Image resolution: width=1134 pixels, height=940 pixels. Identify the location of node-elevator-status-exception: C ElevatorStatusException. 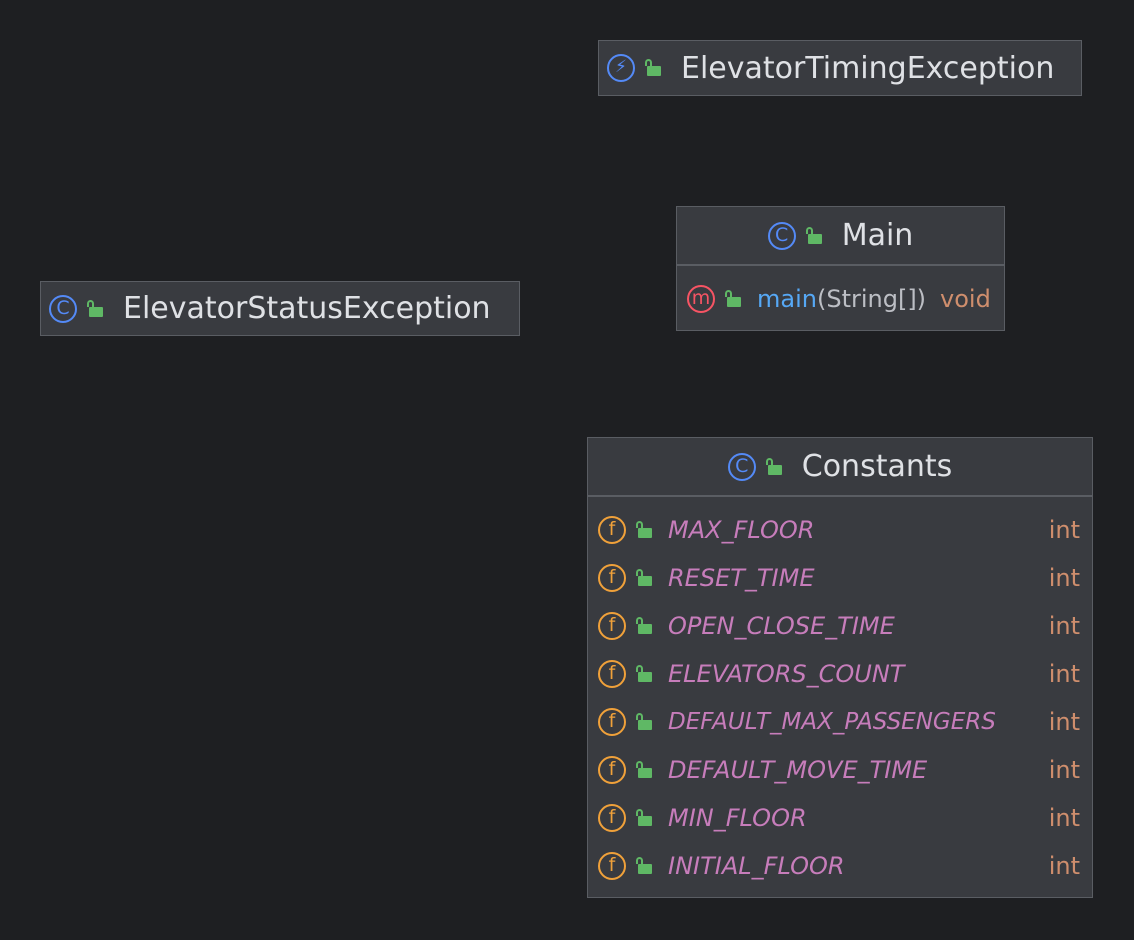
(280, 308).